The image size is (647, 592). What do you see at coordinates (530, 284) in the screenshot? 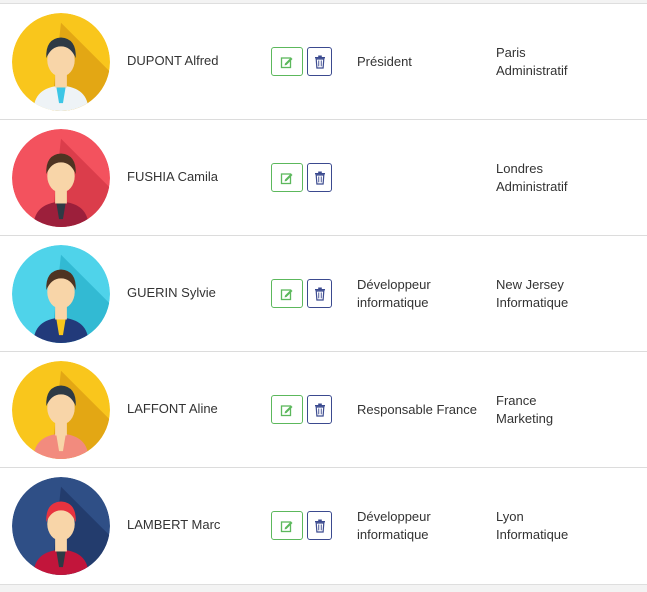
I see `employee-city: New Jersey` at bounding box center [530, 284].